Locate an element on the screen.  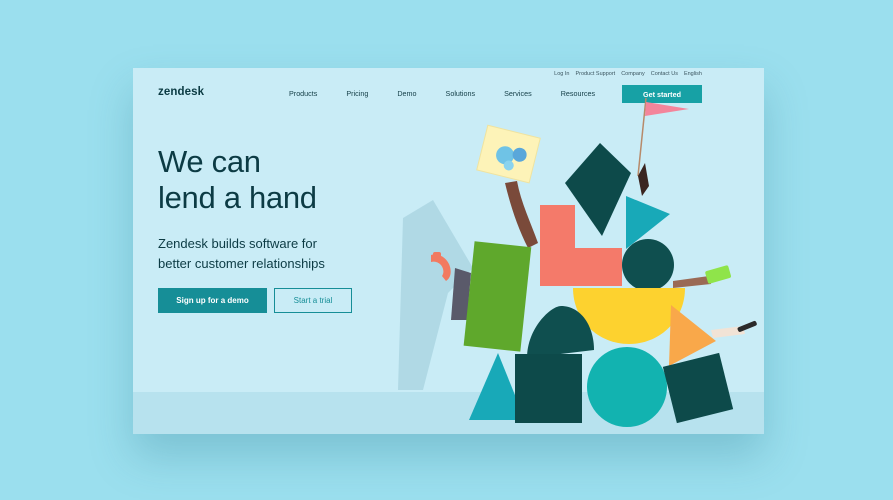
drawing-card-icon is located at coordinates (508, 154).